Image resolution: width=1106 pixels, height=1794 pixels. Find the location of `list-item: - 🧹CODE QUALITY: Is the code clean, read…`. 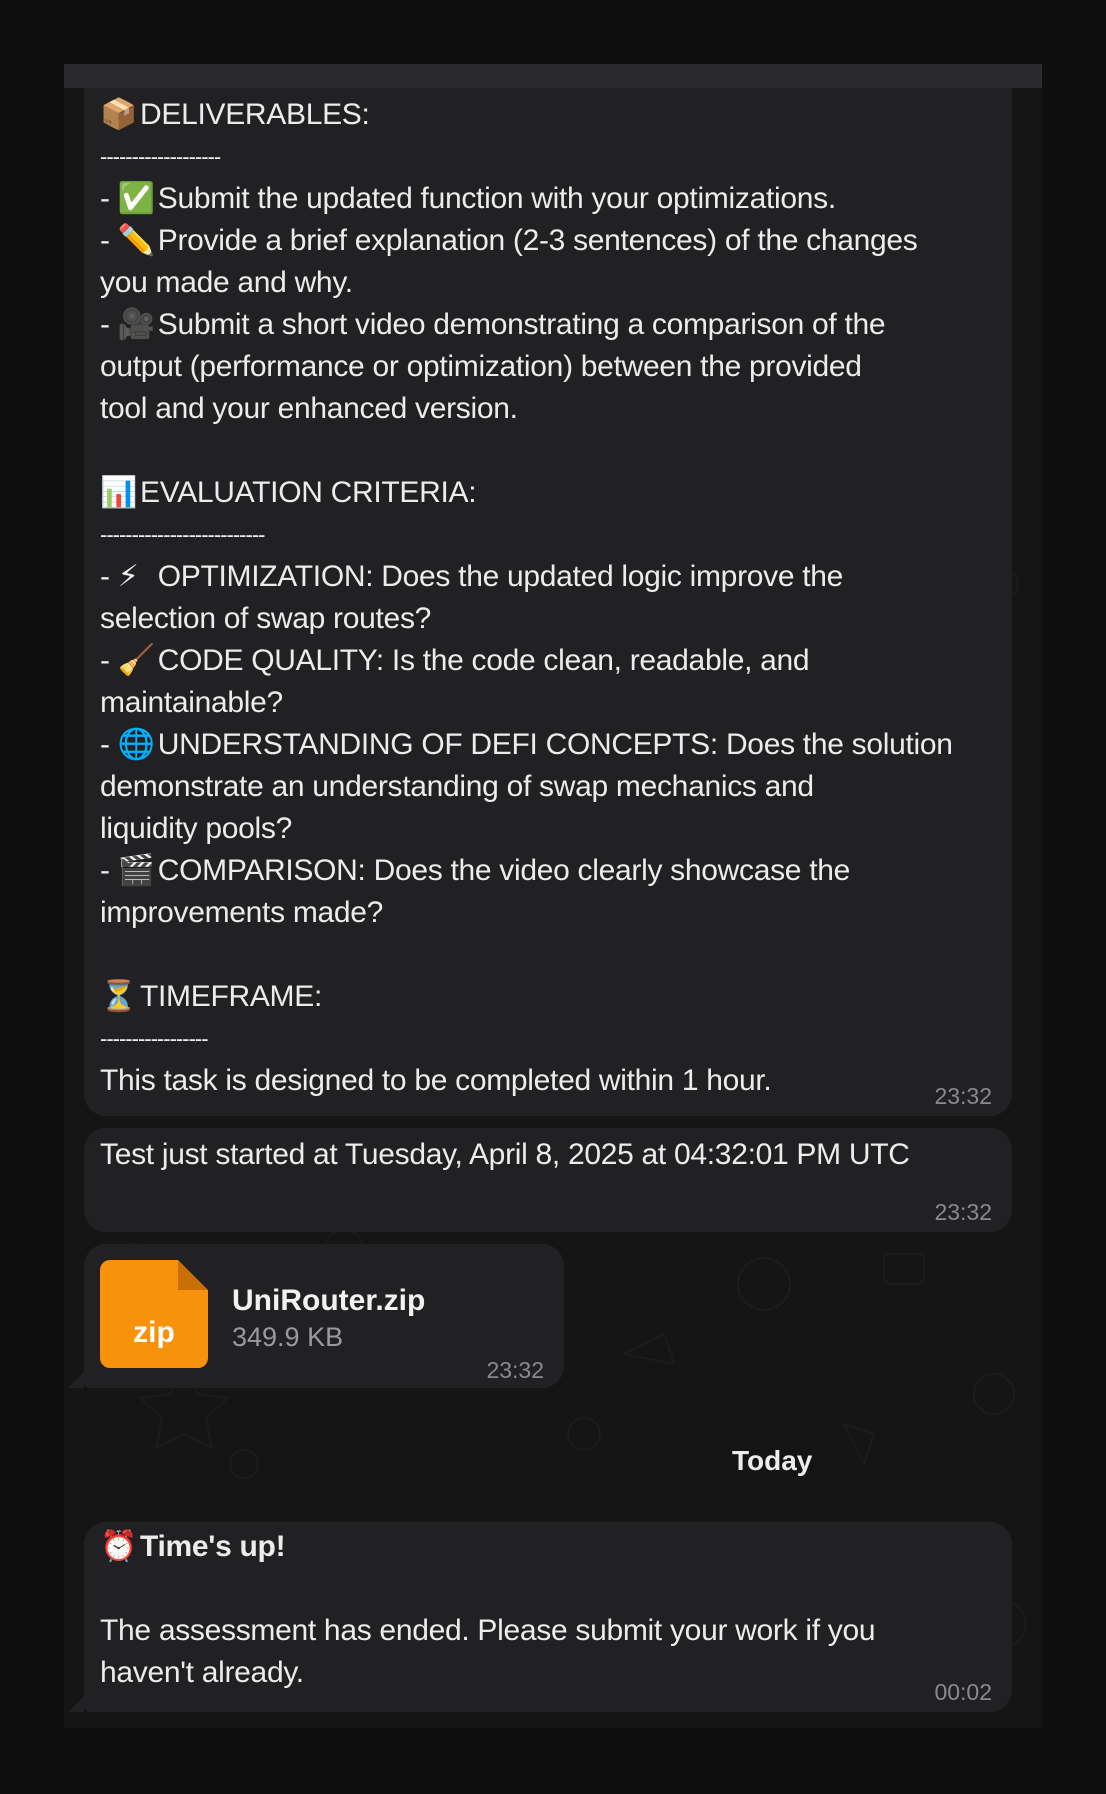

list-item: - 🧹CODE QUALITY: Is the code clean, read… is located at coordinates (547, 661).